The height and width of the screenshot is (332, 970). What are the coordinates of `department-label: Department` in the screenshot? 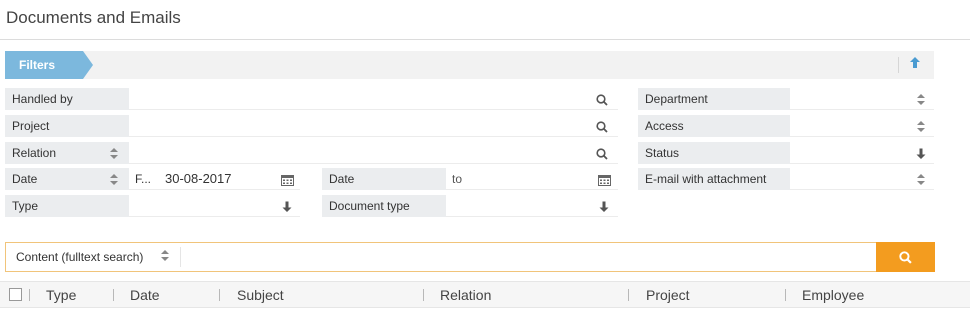 It's located at (714, 99).